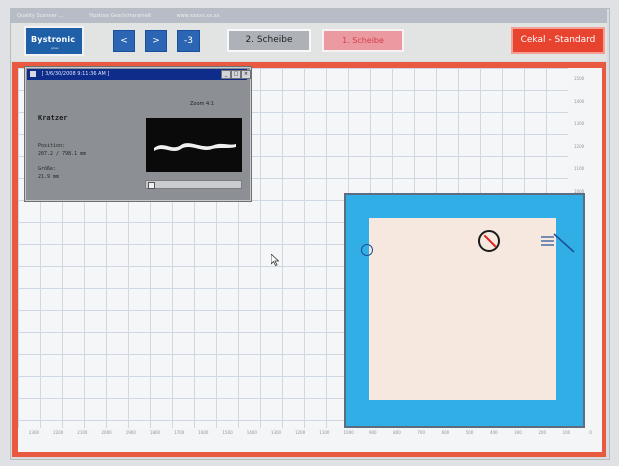  Describe the element at coordinates (203, 432) in the screenshot. I see `x-tick-label: 1600` at that location.